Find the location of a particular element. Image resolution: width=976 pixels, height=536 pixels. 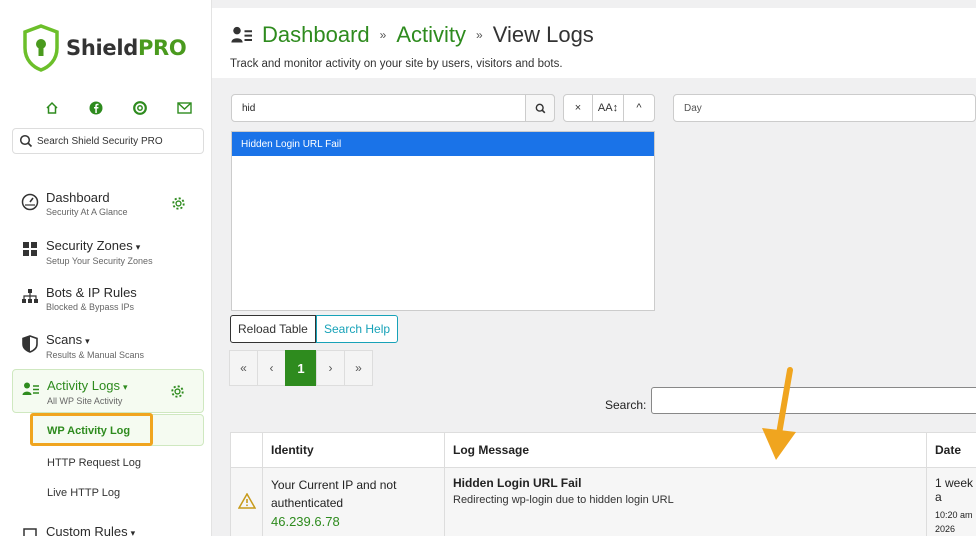

arrow-annotation-icon is located at coordinates (779, 413).